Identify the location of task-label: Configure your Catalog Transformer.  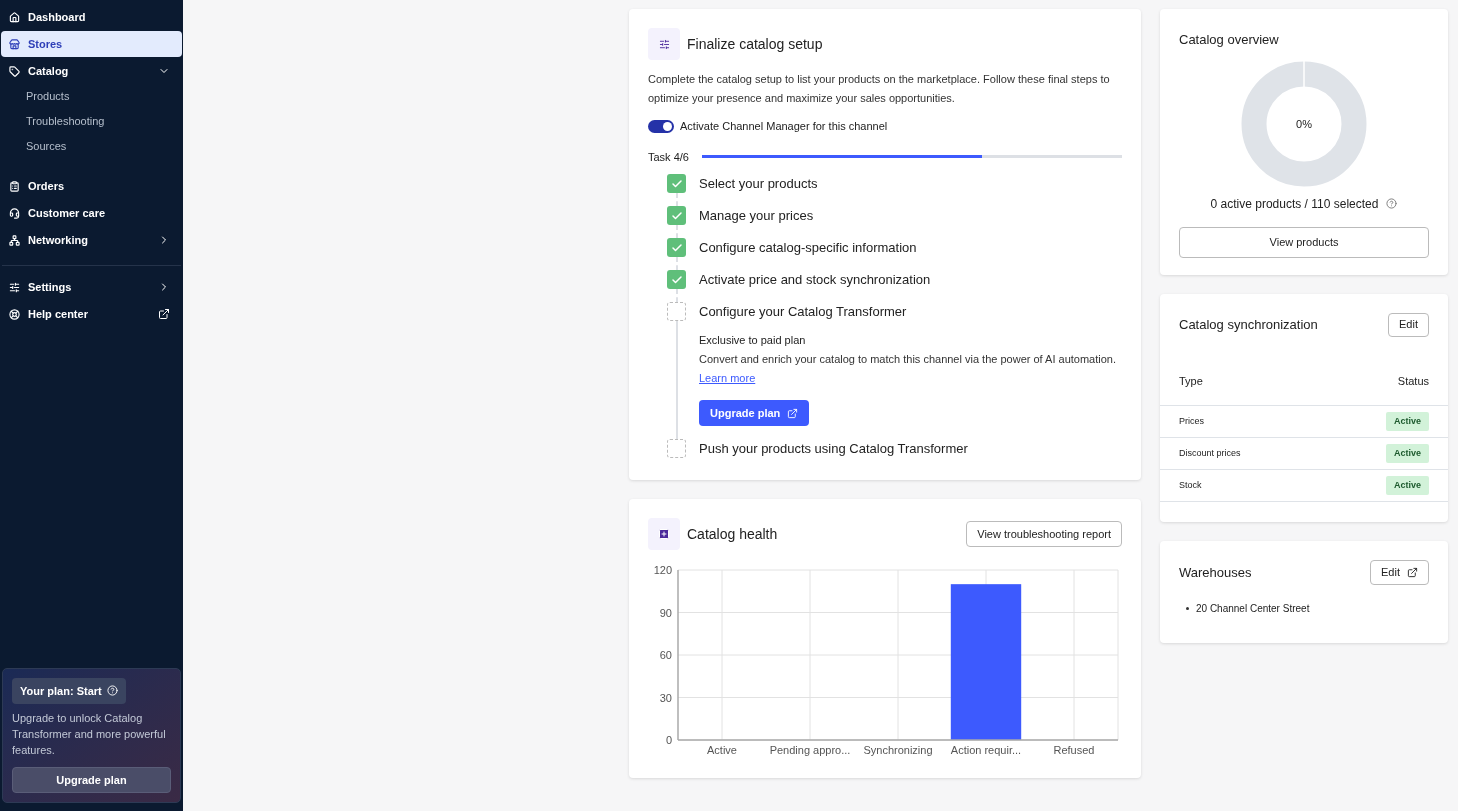
(803, 312).